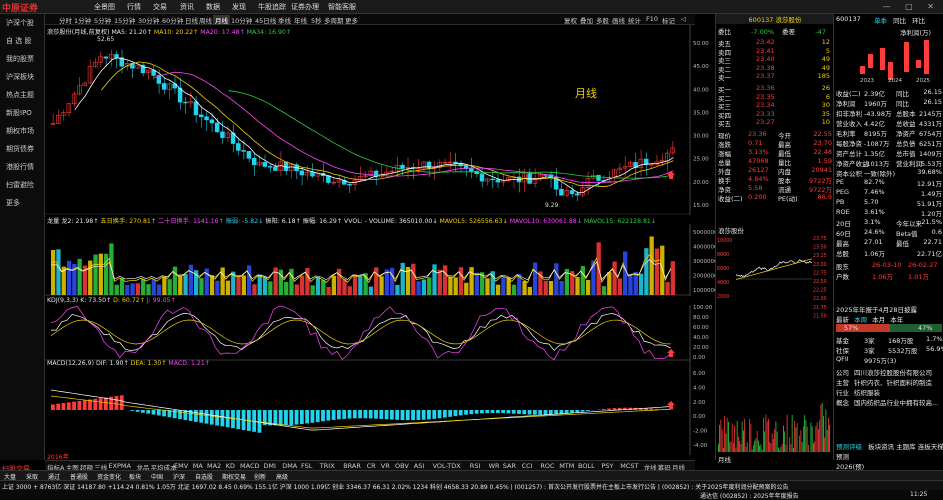 The height and width of the screenshot is (500, 943). Describe the element at coordinates (187, 7) in the screenshot. I see `menu-news: 资讯` at that location.